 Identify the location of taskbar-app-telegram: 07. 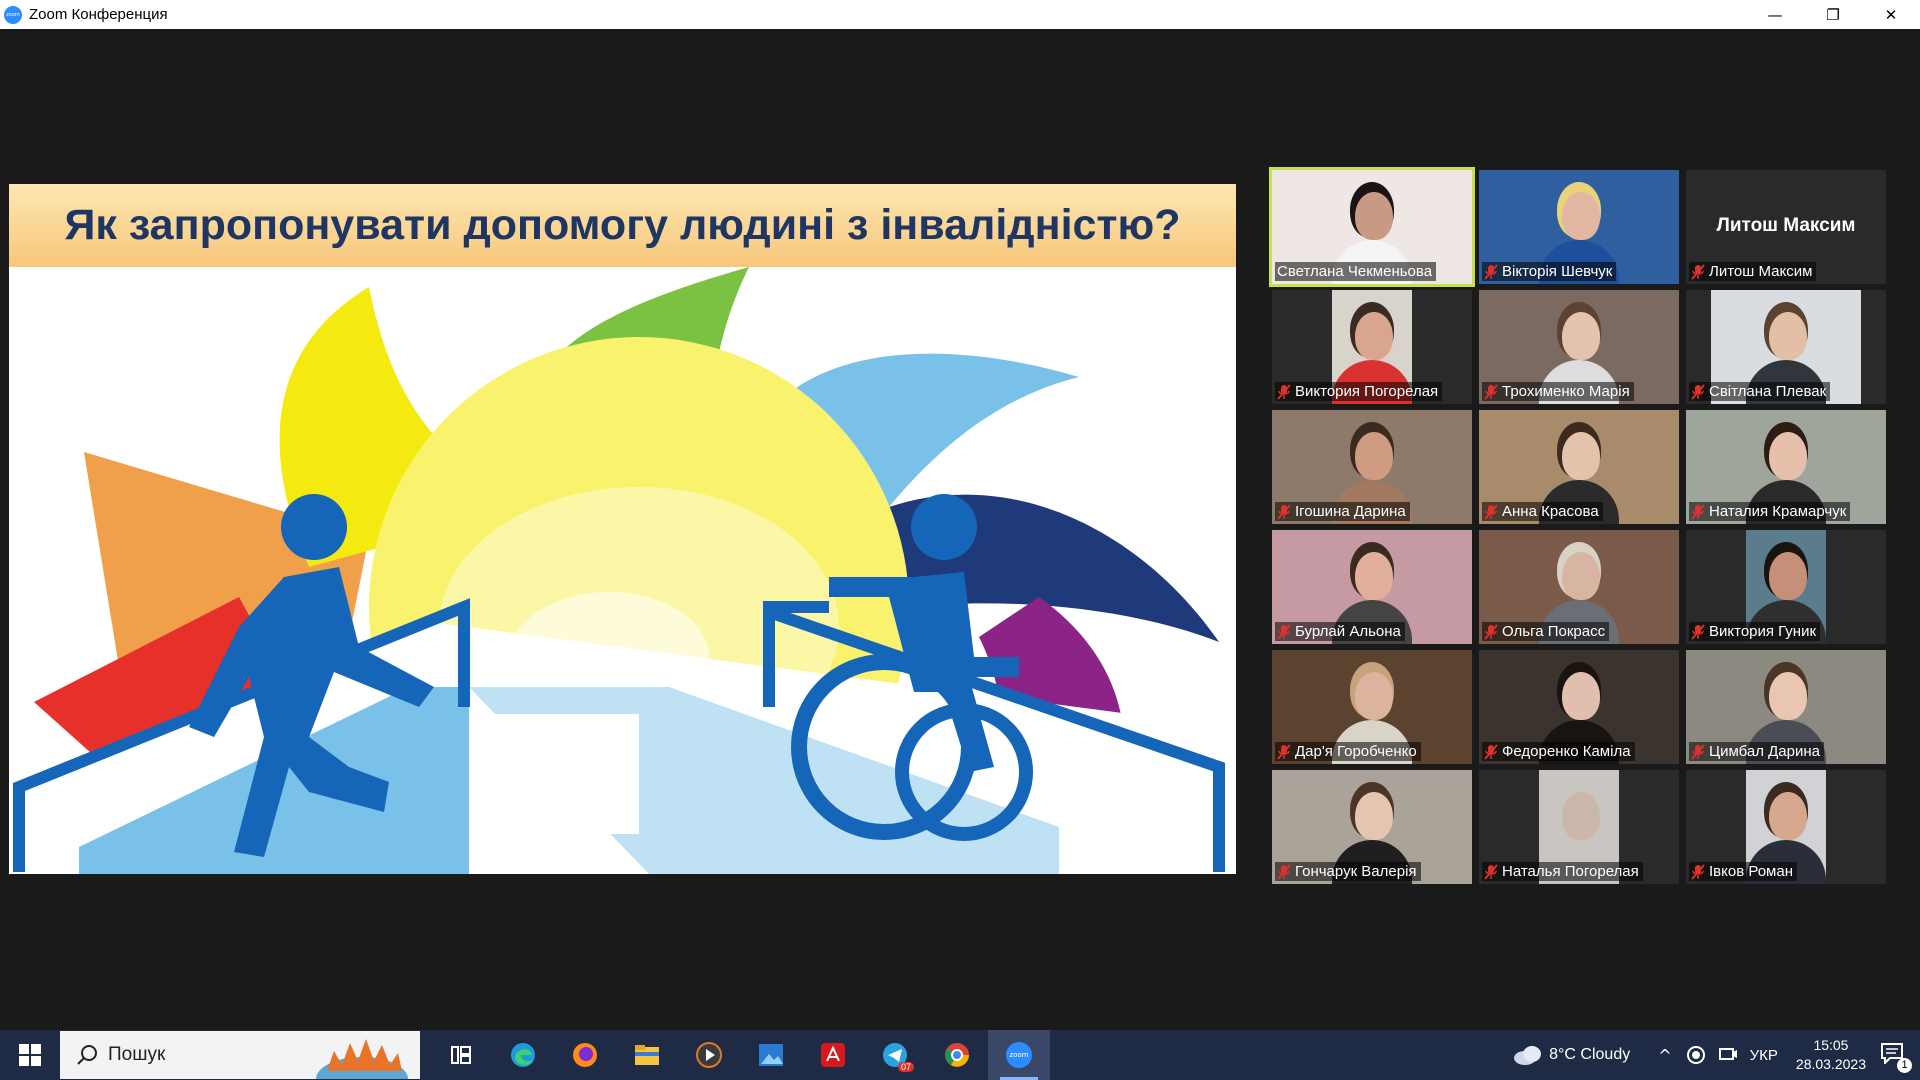
(895, 1055).